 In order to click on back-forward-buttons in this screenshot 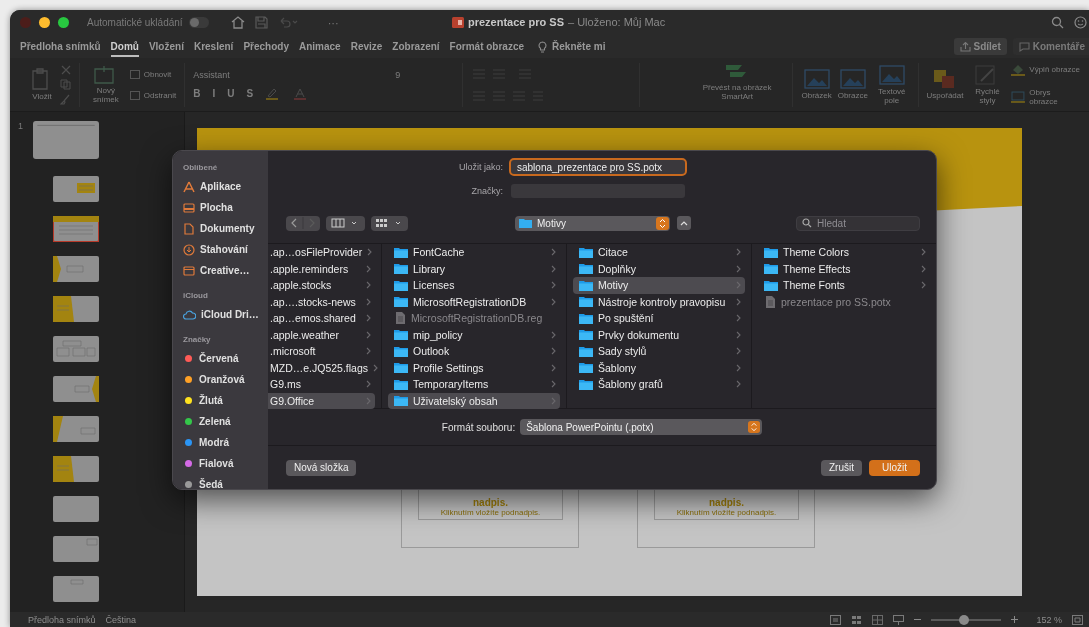, I will do `click(303, 223)`.